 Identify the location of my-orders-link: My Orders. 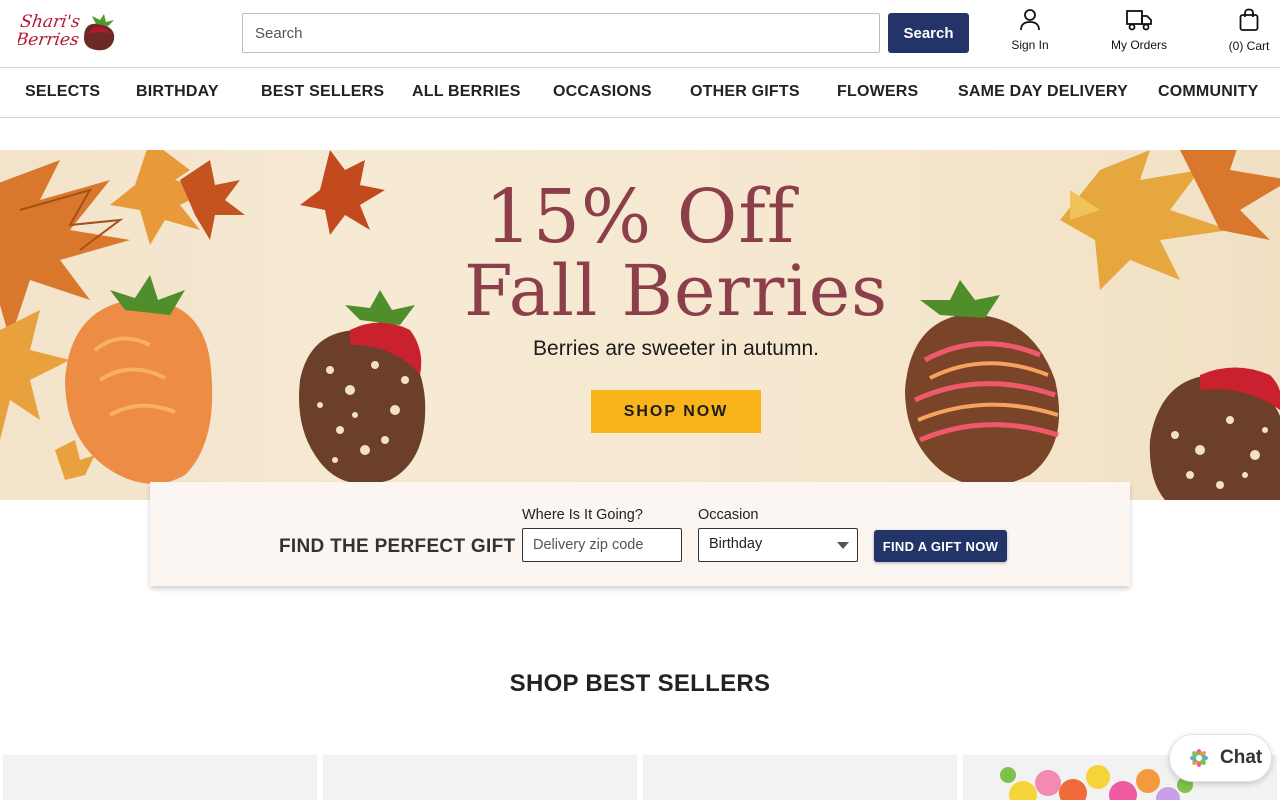
(1139, 30).